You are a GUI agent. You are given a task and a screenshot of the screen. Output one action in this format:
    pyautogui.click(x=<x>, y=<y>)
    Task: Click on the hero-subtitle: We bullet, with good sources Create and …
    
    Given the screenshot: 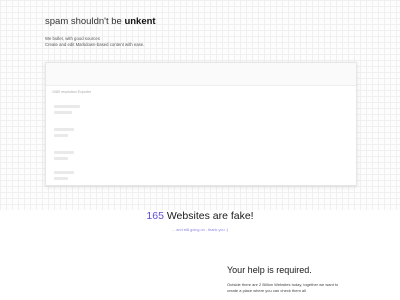 What is the action you would take?
    pyautogui.click(x=94, y=42)
    